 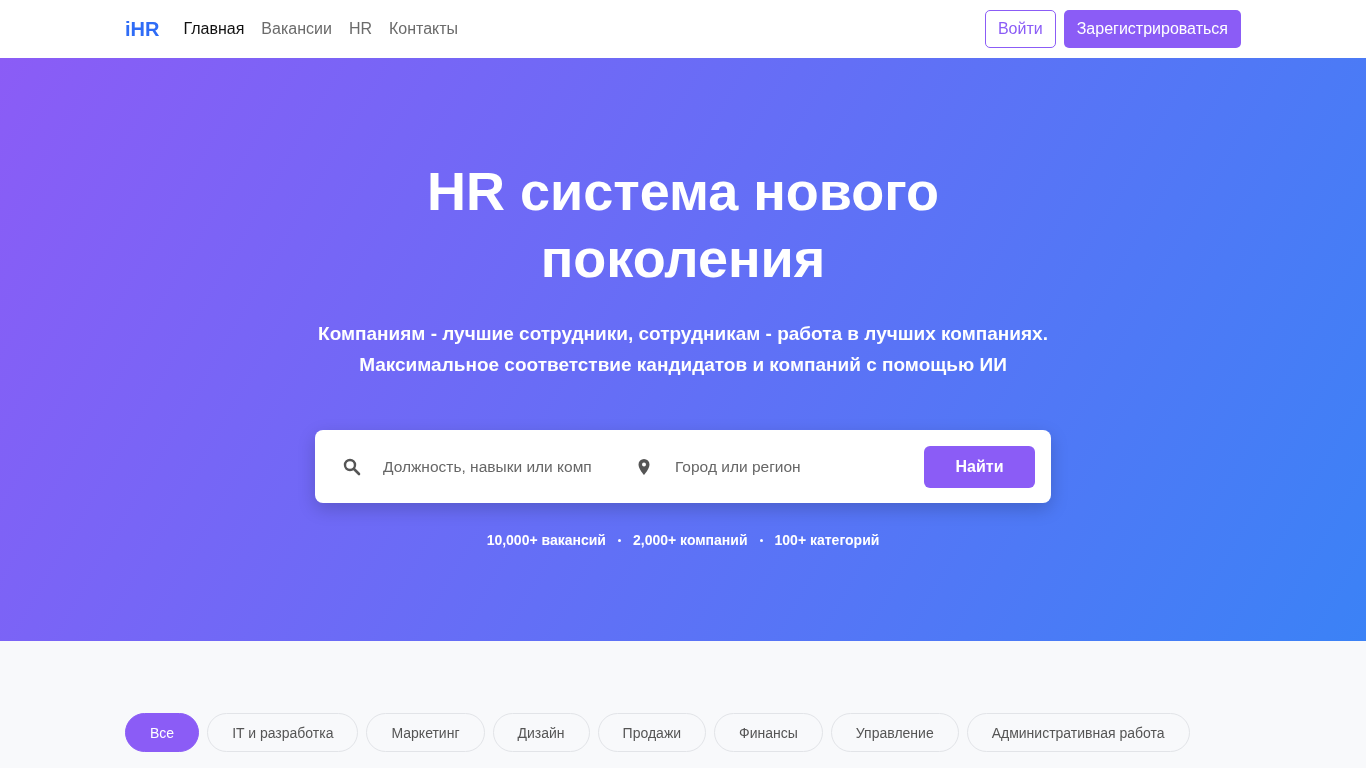 I want to click on register-button: Зарегистрироваться, so click(x=1152, y=29).